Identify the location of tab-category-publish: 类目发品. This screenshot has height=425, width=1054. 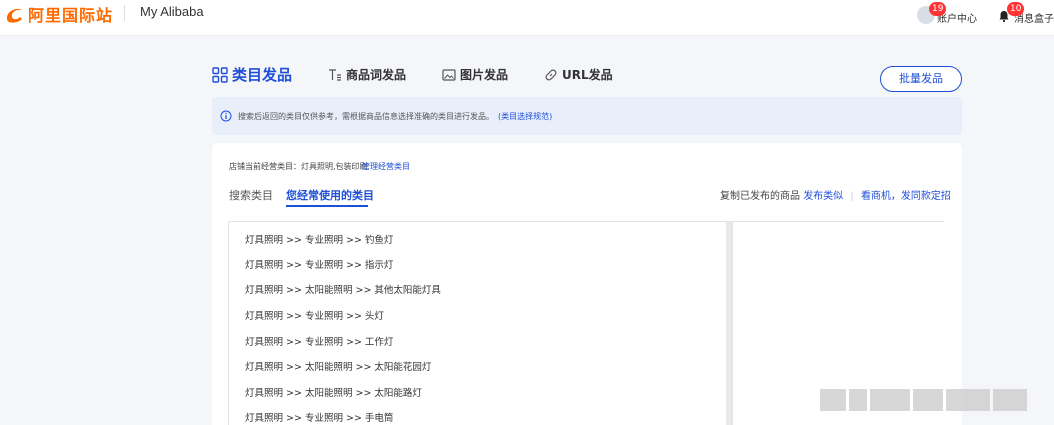
(252, 74).